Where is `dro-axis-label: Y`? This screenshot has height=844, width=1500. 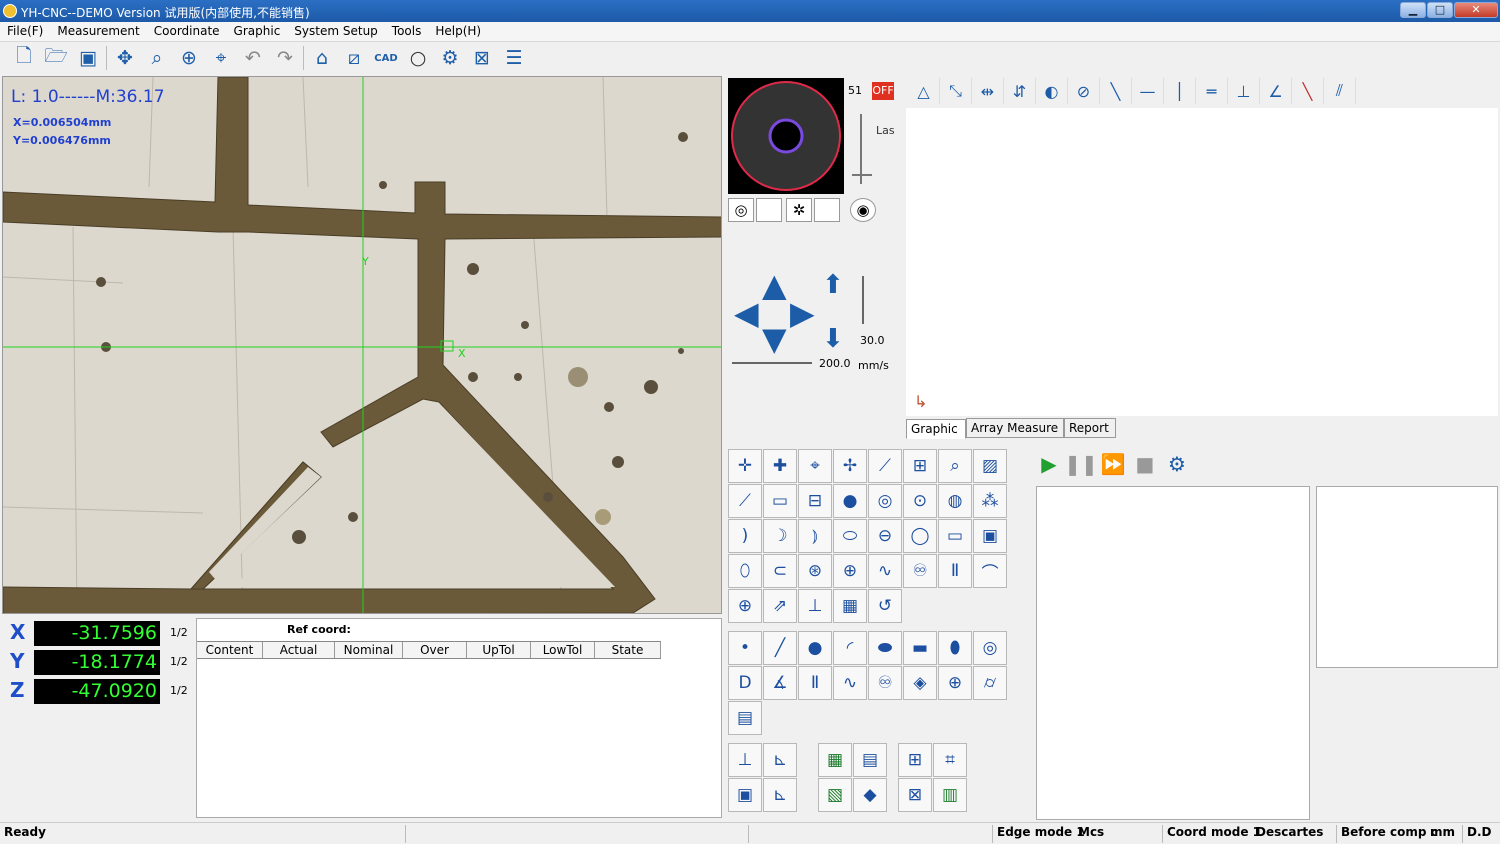 dro-axis-label: Y is located at coordinates (17, 661).